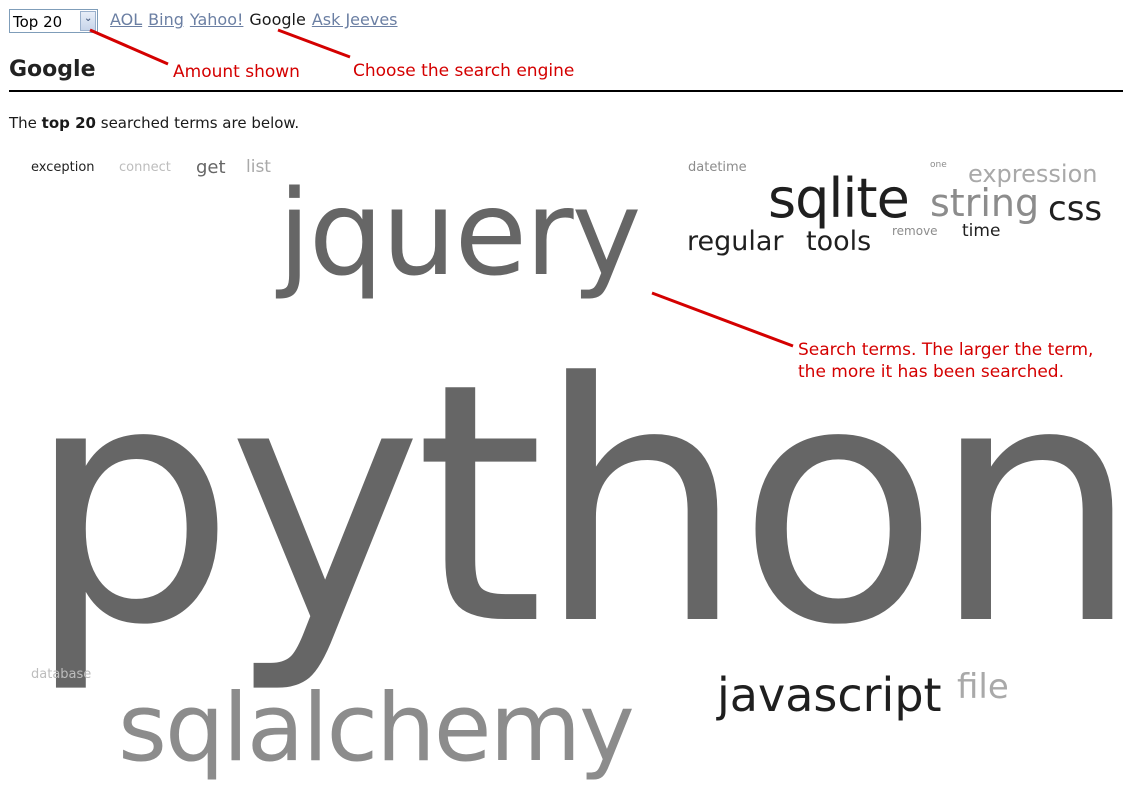 The image size is (1124, 810). Describe the element at coordinates (236, 72) in the screenshot. I see `annotation-amount-shown: Amount shown` at that location.